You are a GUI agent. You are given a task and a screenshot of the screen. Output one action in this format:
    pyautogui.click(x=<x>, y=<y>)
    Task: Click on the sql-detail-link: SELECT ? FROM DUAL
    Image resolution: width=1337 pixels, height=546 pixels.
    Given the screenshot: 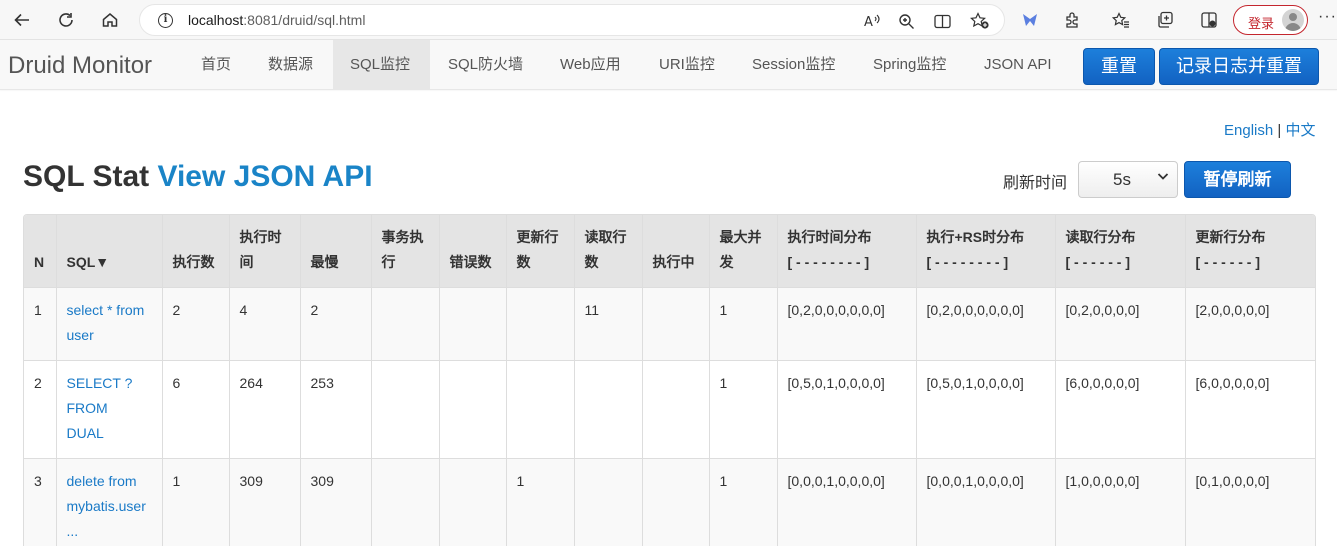 What is the action you would take?
    pyautogui.click(x=109, y=408)
    